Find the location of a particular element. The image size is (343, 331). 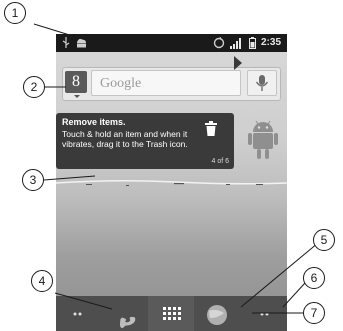

callout-5: 5 is located at coordinates (324, 240).